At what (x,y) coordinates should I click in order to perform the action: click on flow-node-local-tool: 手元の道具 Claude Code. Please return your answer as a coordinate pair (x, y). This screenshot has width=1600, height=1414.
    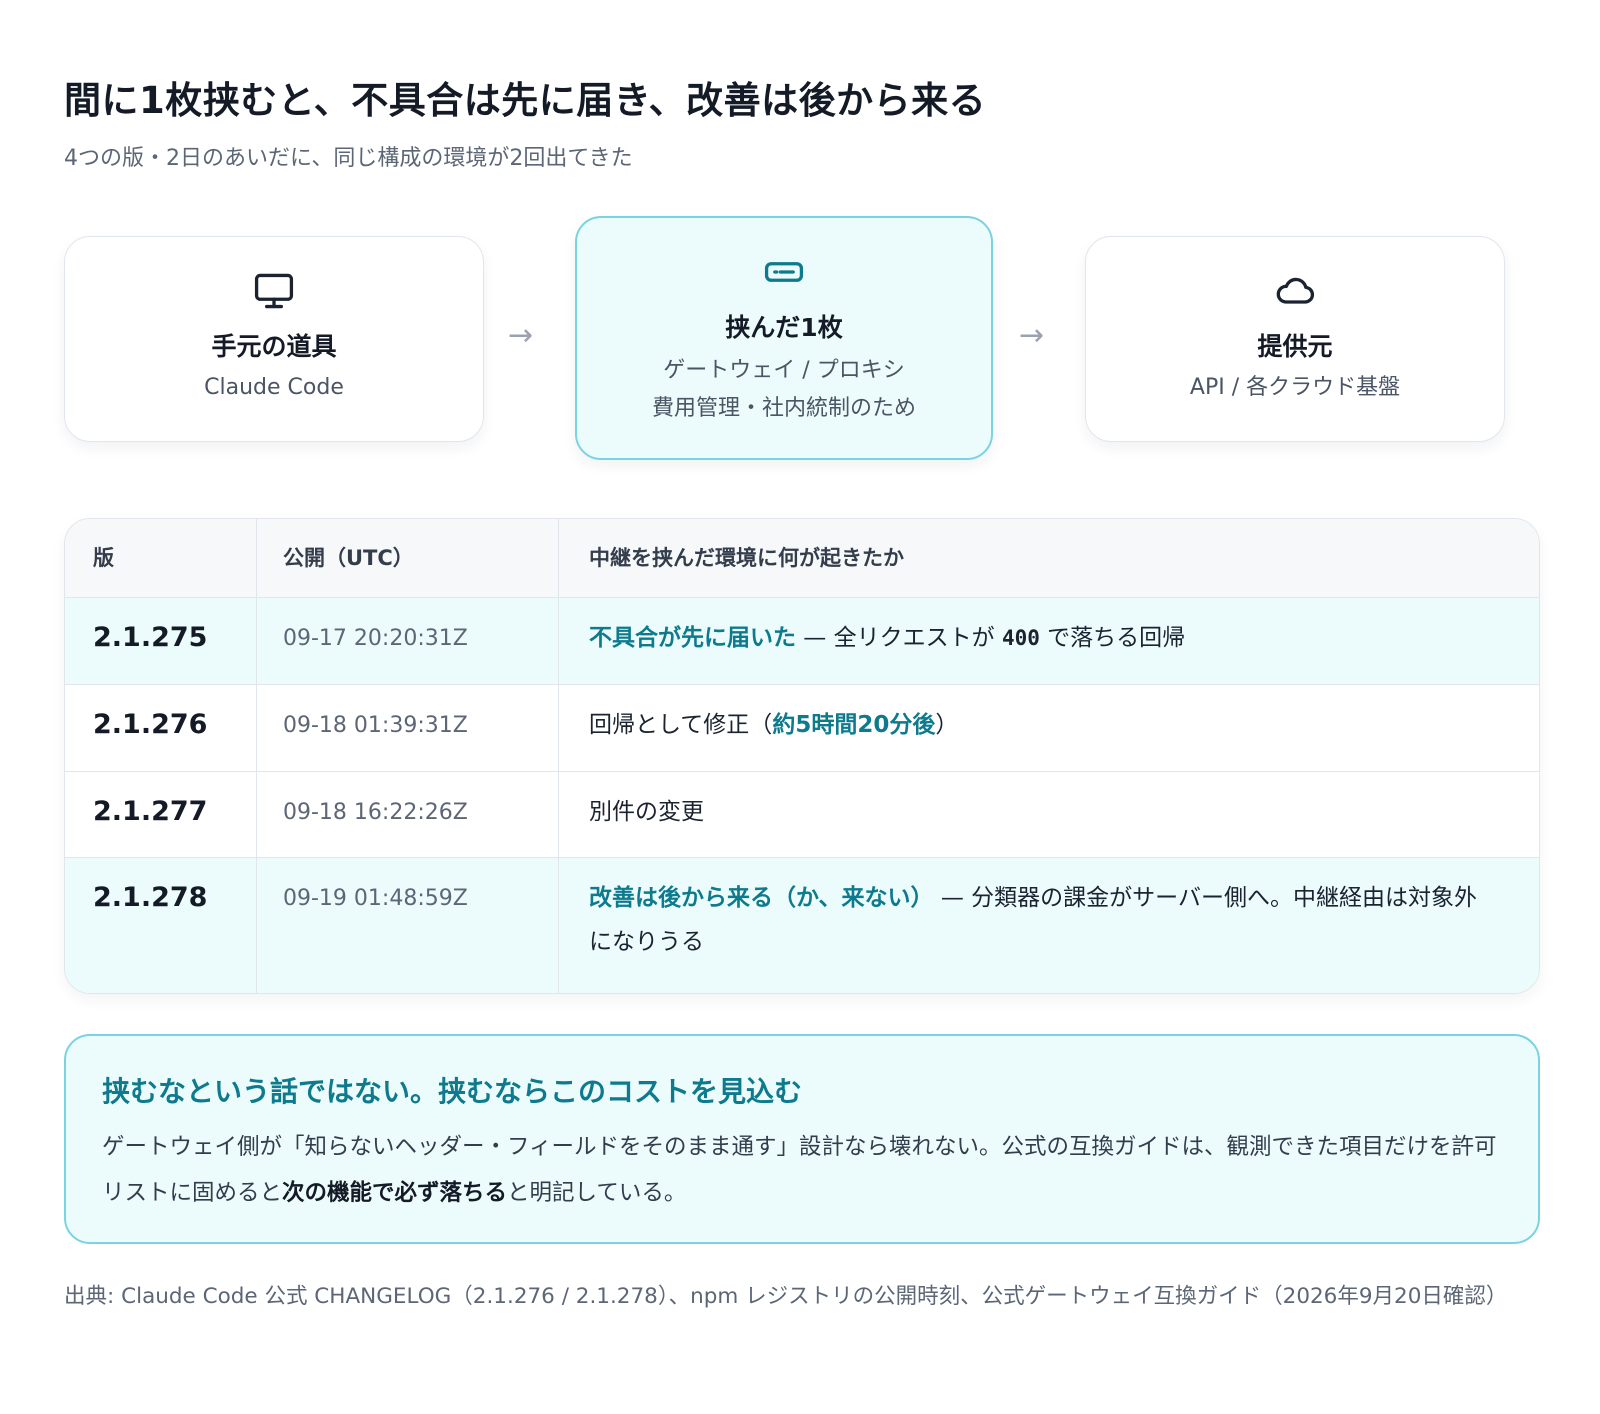
    Looking at the image, I should click on (274, 339).